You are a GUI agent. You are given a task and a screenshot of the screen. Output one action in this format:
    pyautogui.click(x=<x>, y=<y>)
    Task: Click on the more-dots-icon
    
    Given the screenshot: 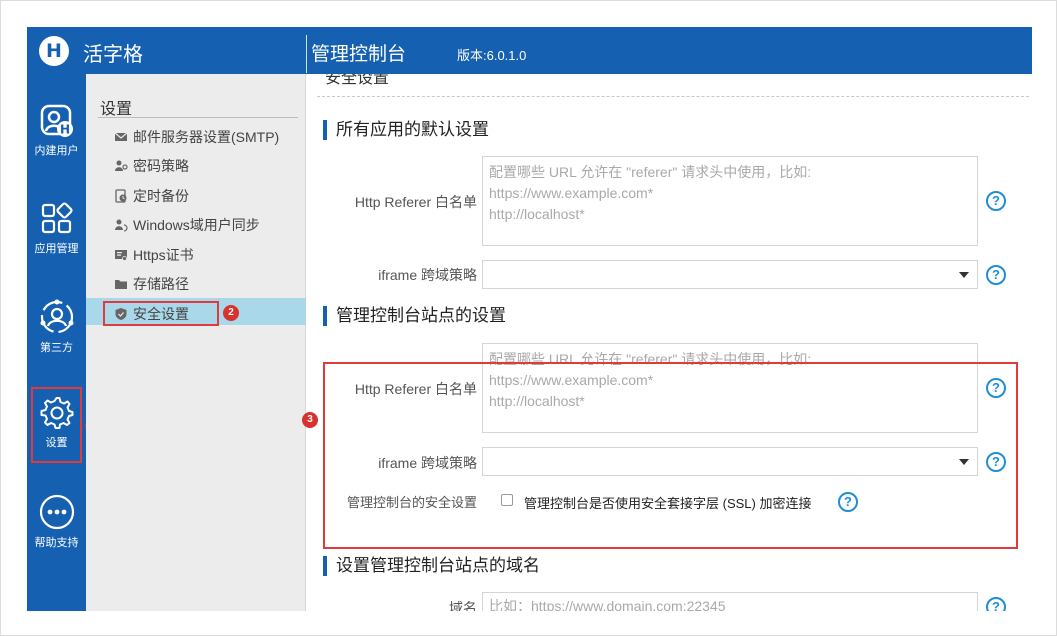 What is the action you would take?
    pyautogui.click(x=56, y=512)
    